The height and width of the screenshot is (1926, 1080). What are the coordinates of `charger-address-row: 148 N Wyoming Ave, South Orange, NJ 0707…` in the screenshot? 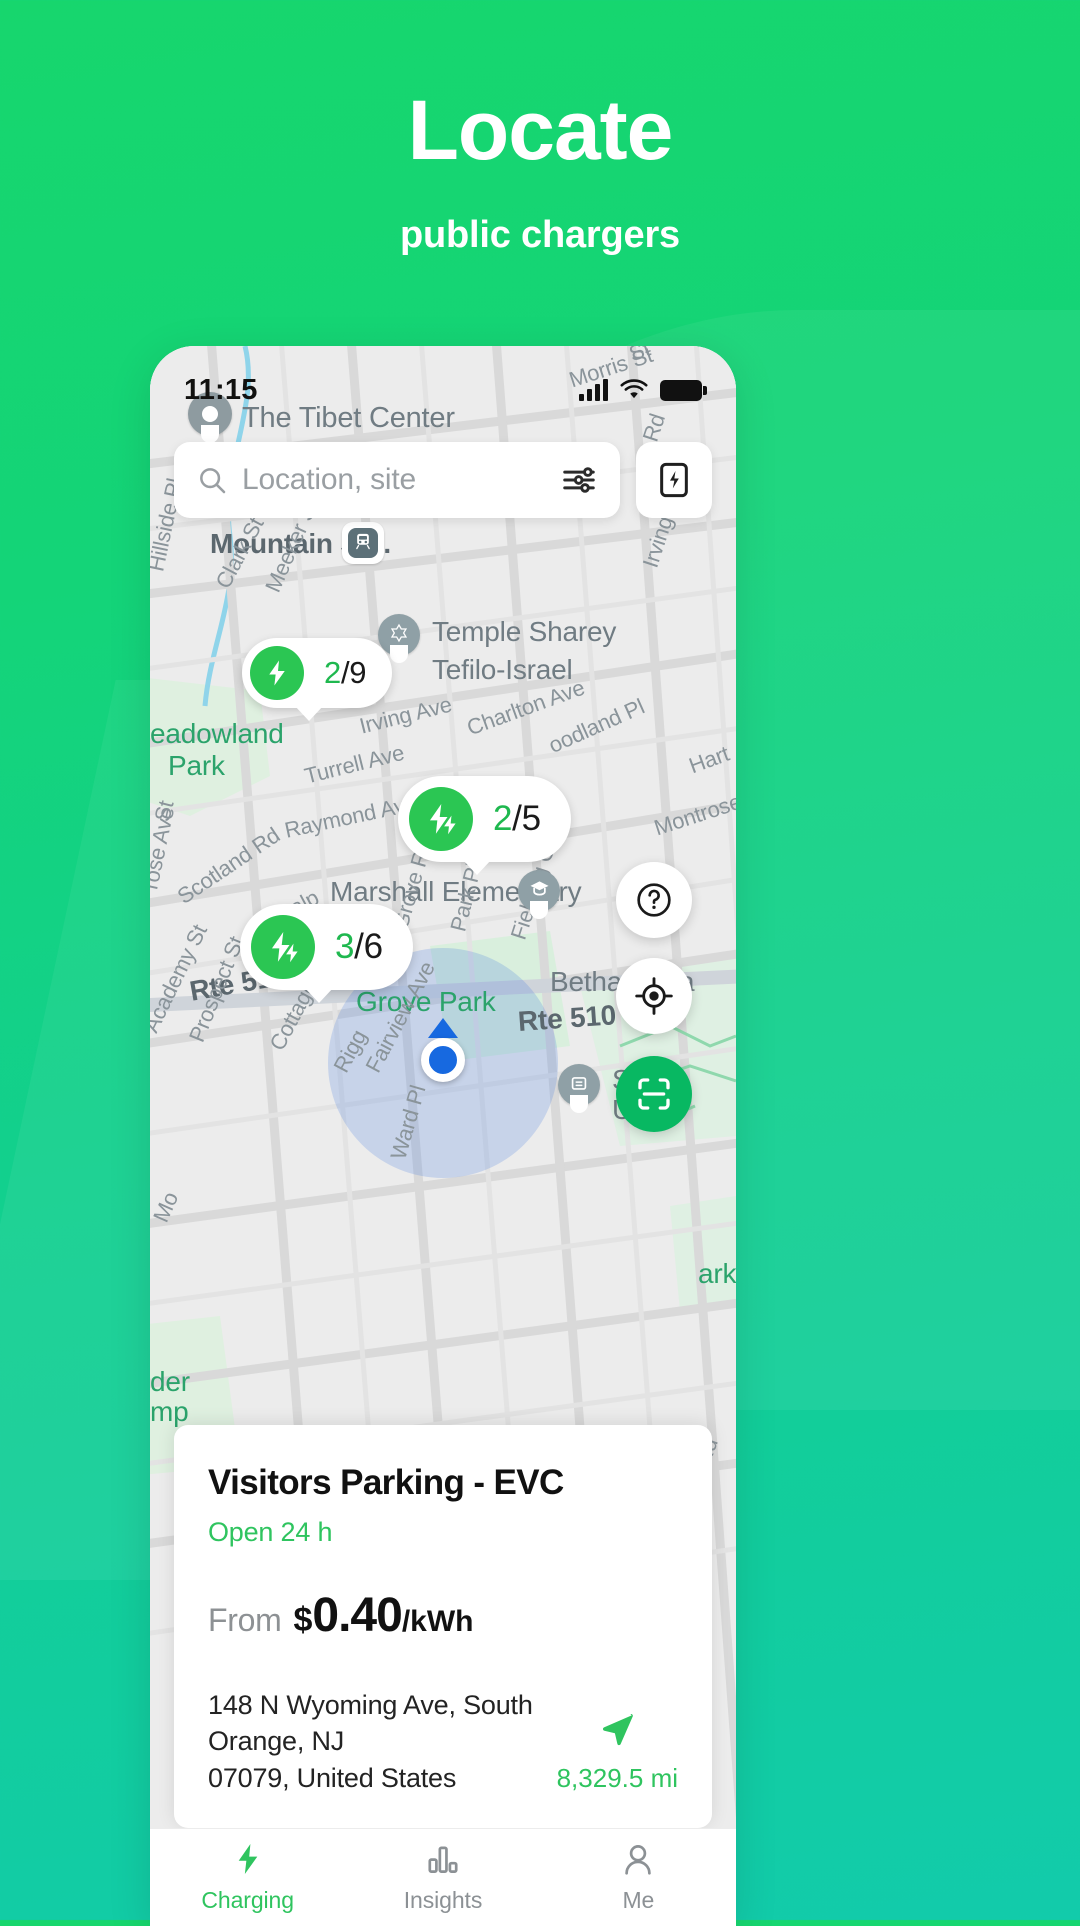 It's located at (443, 1741).